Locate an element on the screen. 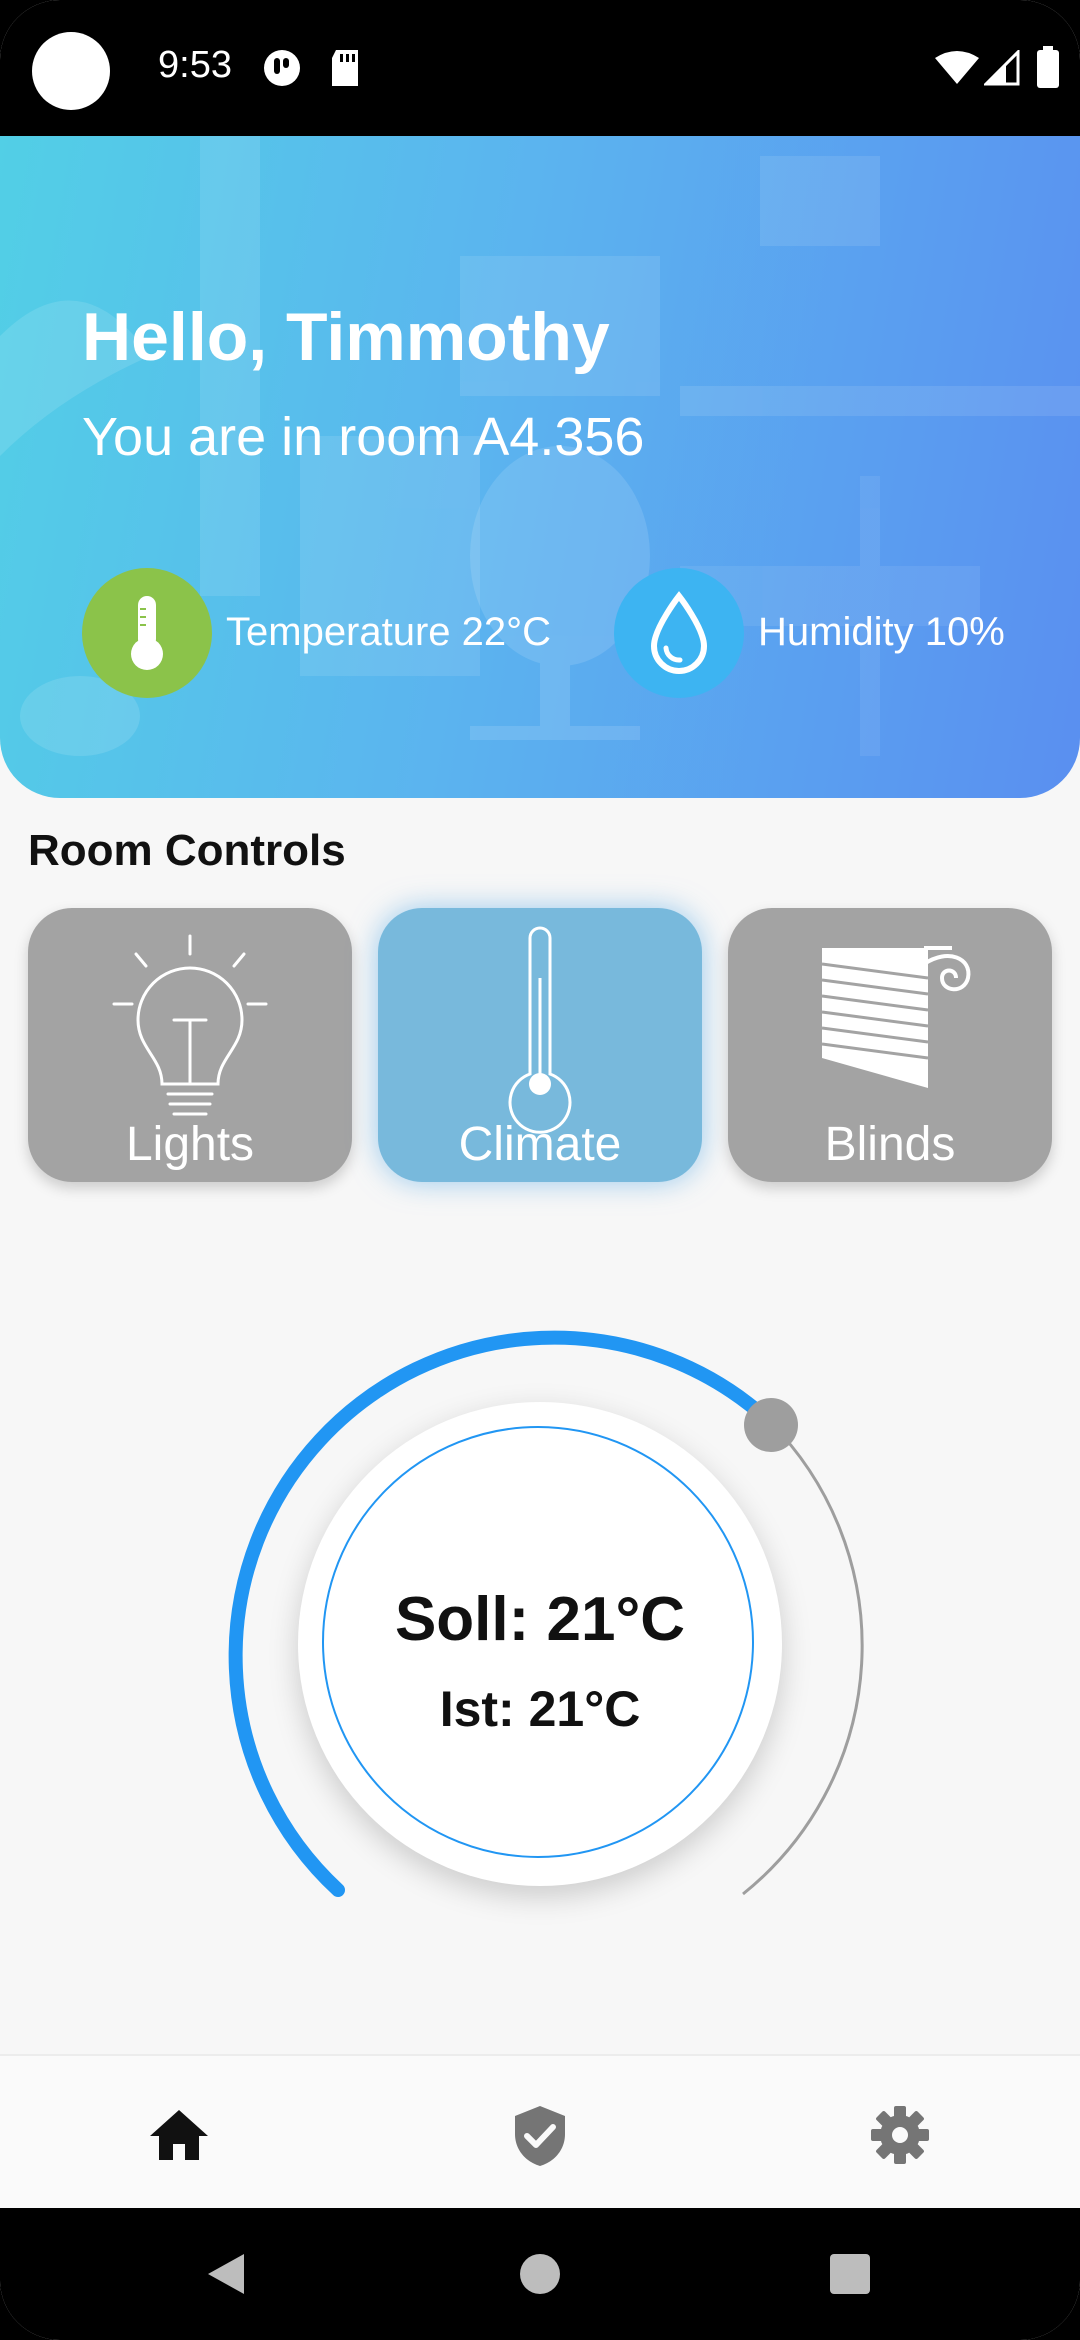 This screenshot has width=1080, height=2340. status-bar: 9:53 is located at coordinates (540, 68).